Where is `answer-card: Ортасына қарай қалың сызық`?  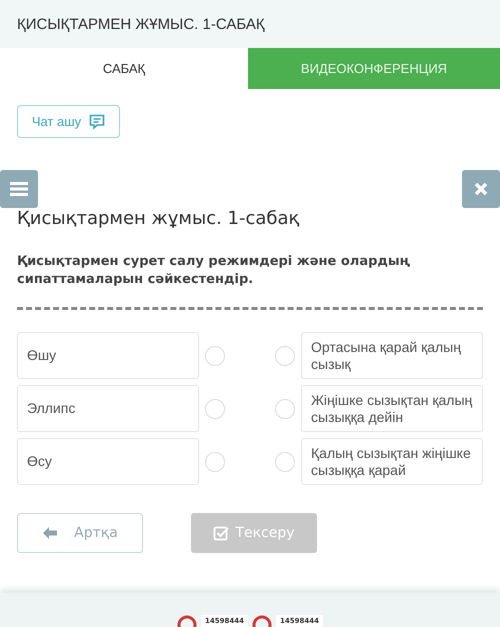 answer-card: Ортасына қарай қалың сызық is located at coordinates (392, 355).